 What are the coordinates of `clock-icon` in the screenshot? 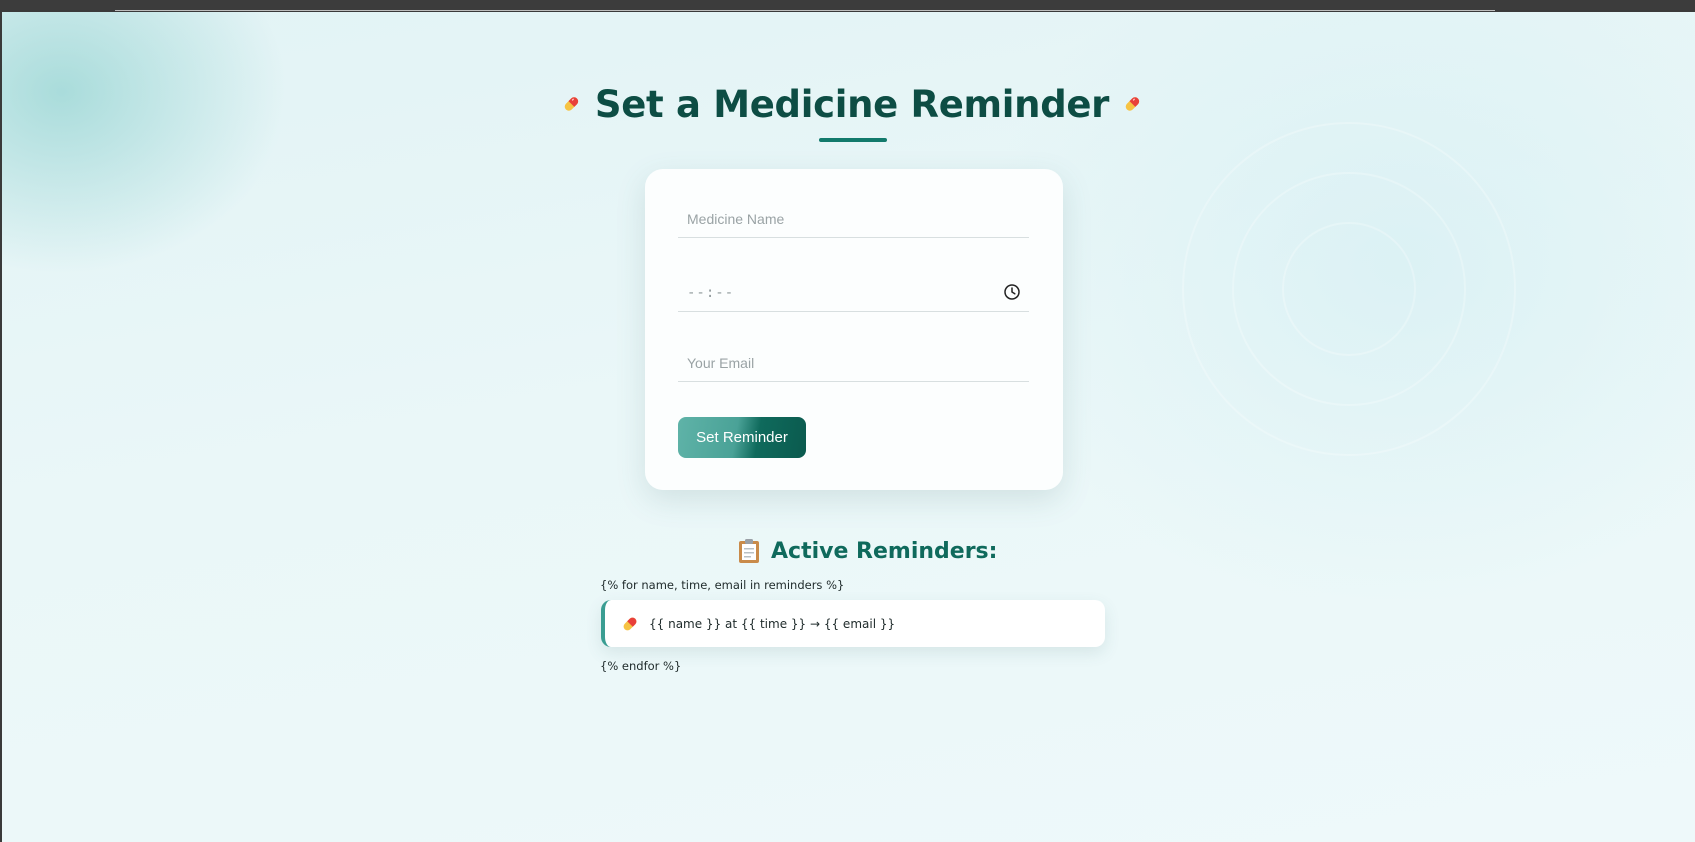 It's located at (1012, 292).